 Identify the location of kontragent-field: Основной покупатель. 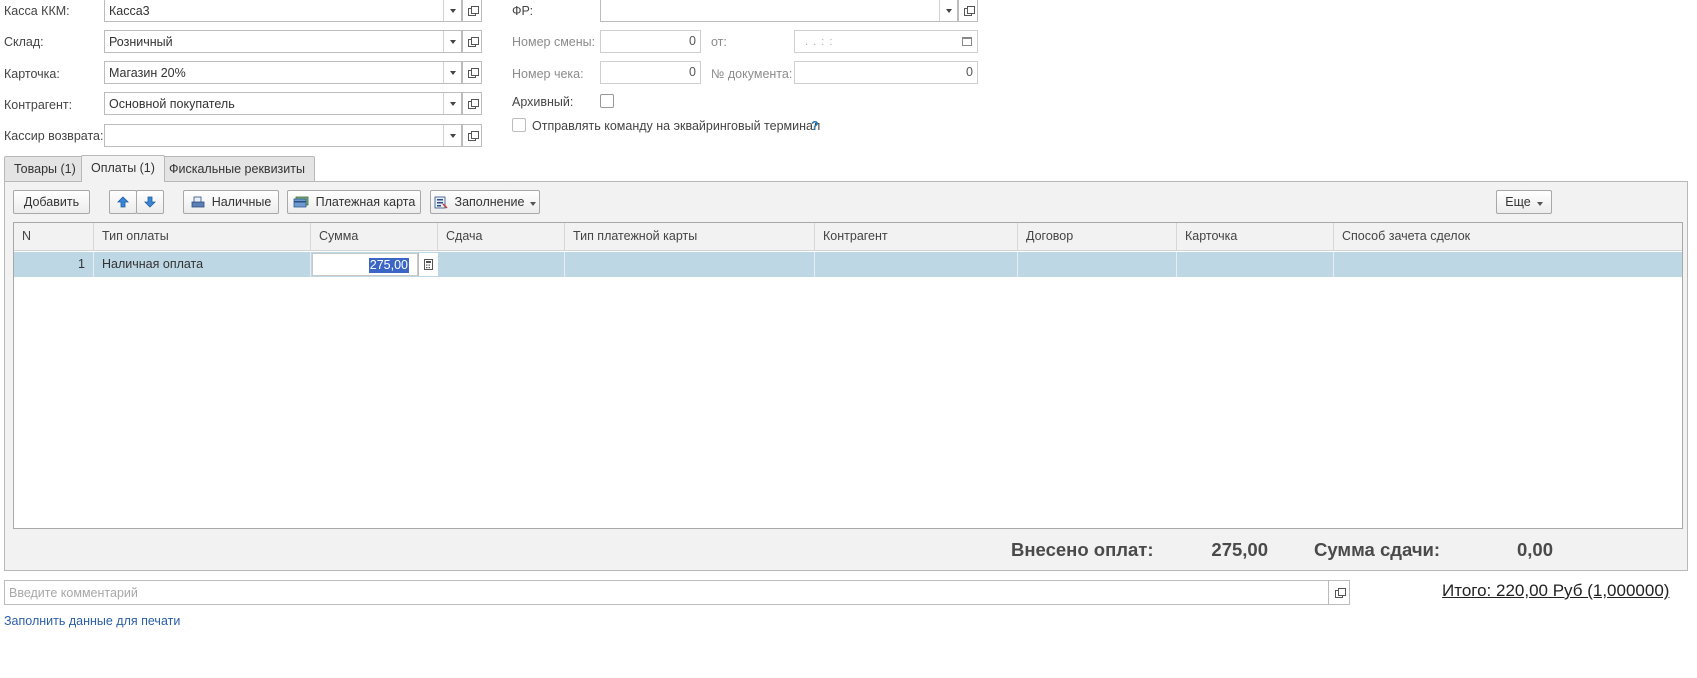
(283, 103).